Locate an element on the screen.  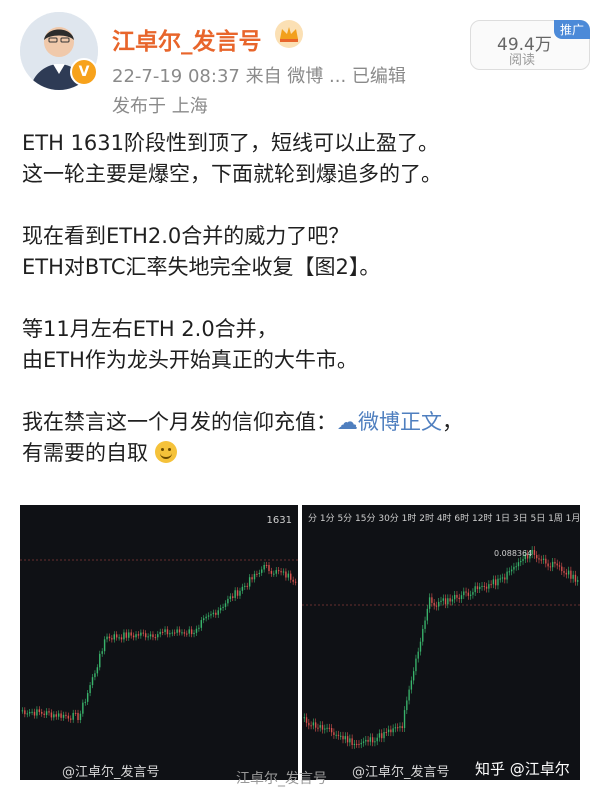
post-line-text: ， is located at coordinates (452, 422).